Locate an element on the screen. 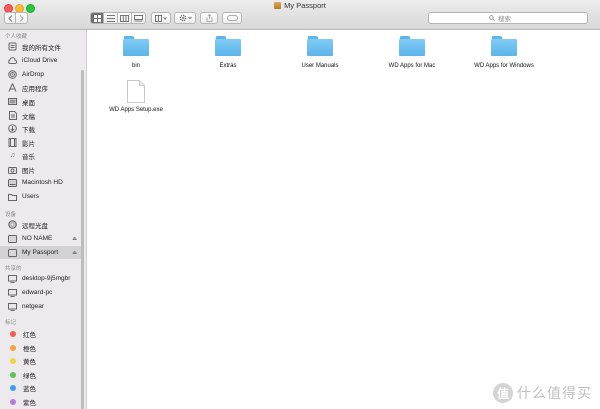 The width and height of the screenshot is (600, 409). action-button is located at coordinates (185, 18).